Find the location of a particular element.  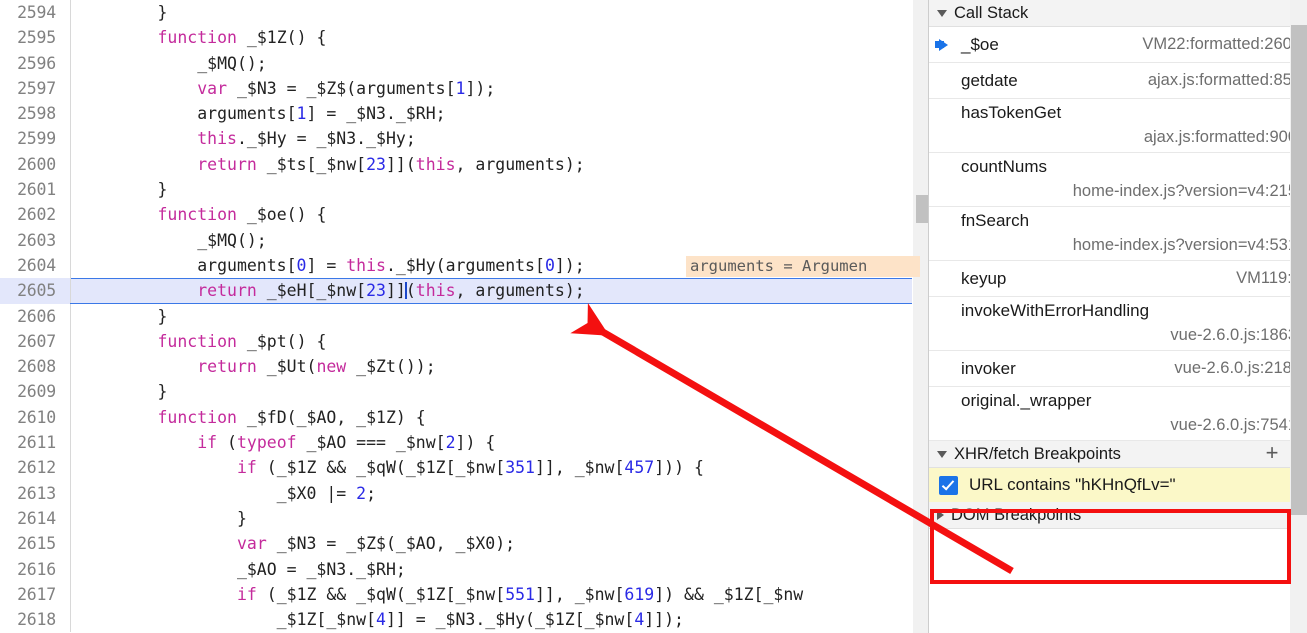

line-number: 2614 is located at coordinates (28, 518).